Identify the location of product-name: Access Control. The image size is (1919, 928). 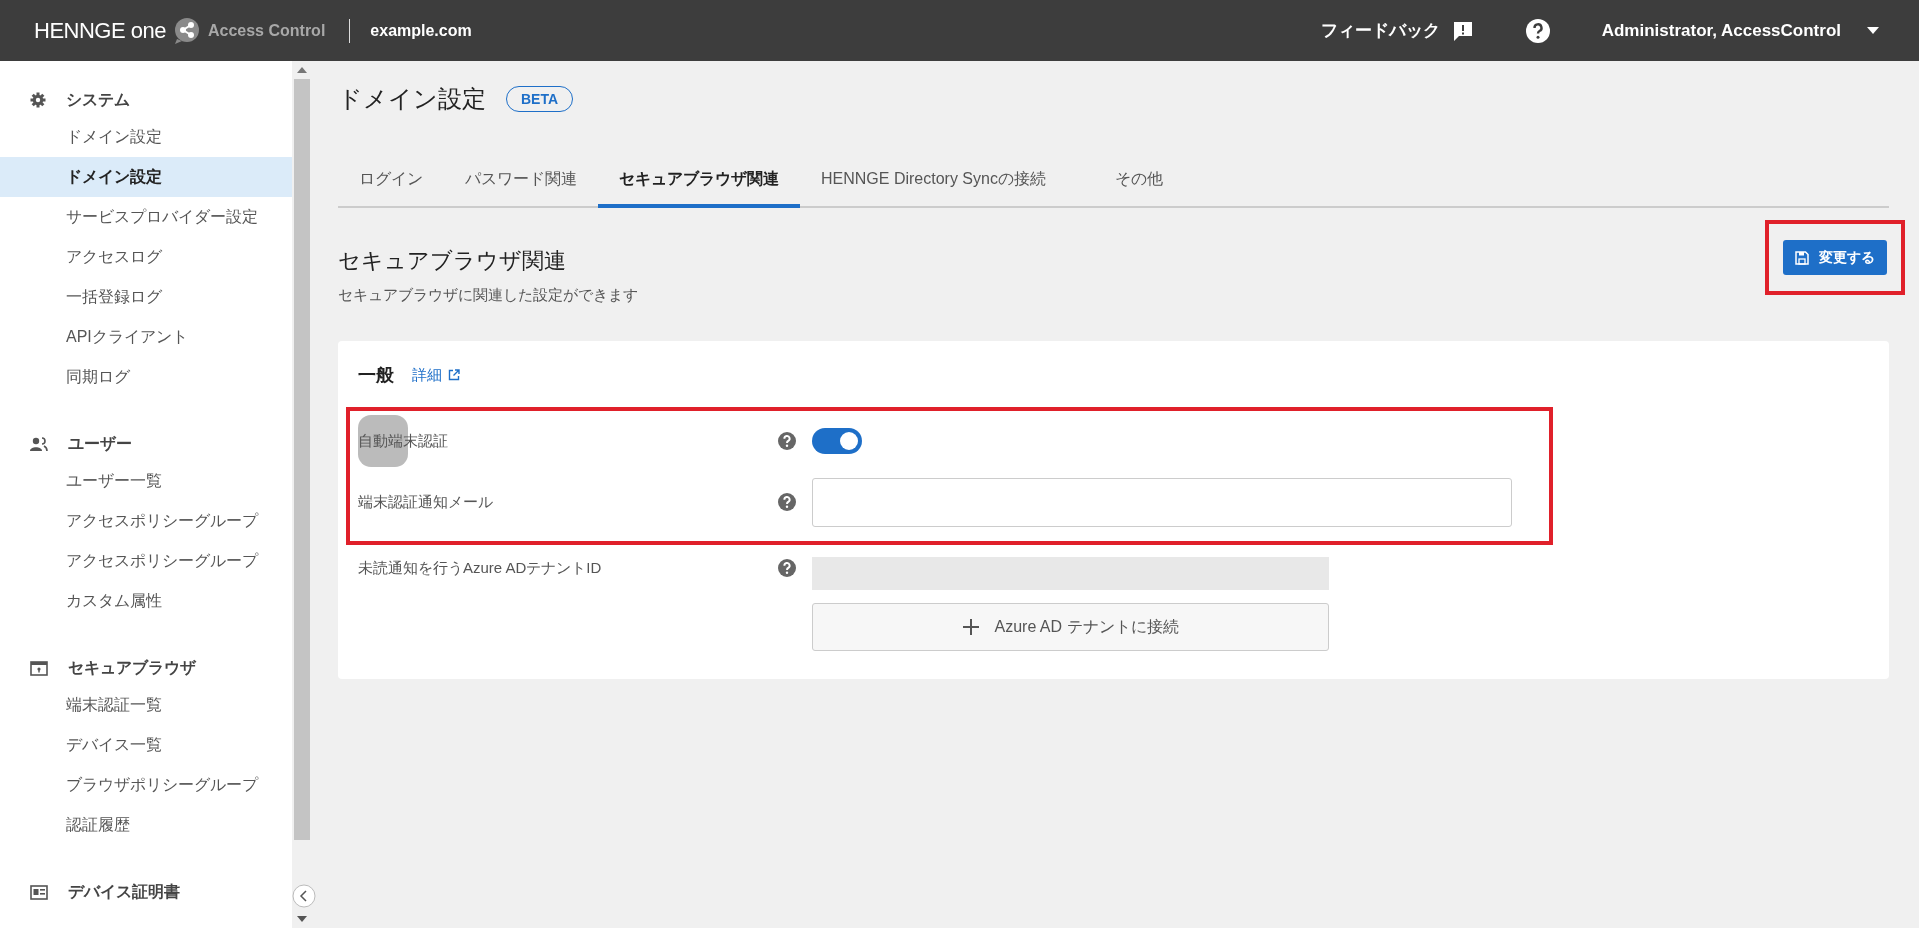
(266, 30).